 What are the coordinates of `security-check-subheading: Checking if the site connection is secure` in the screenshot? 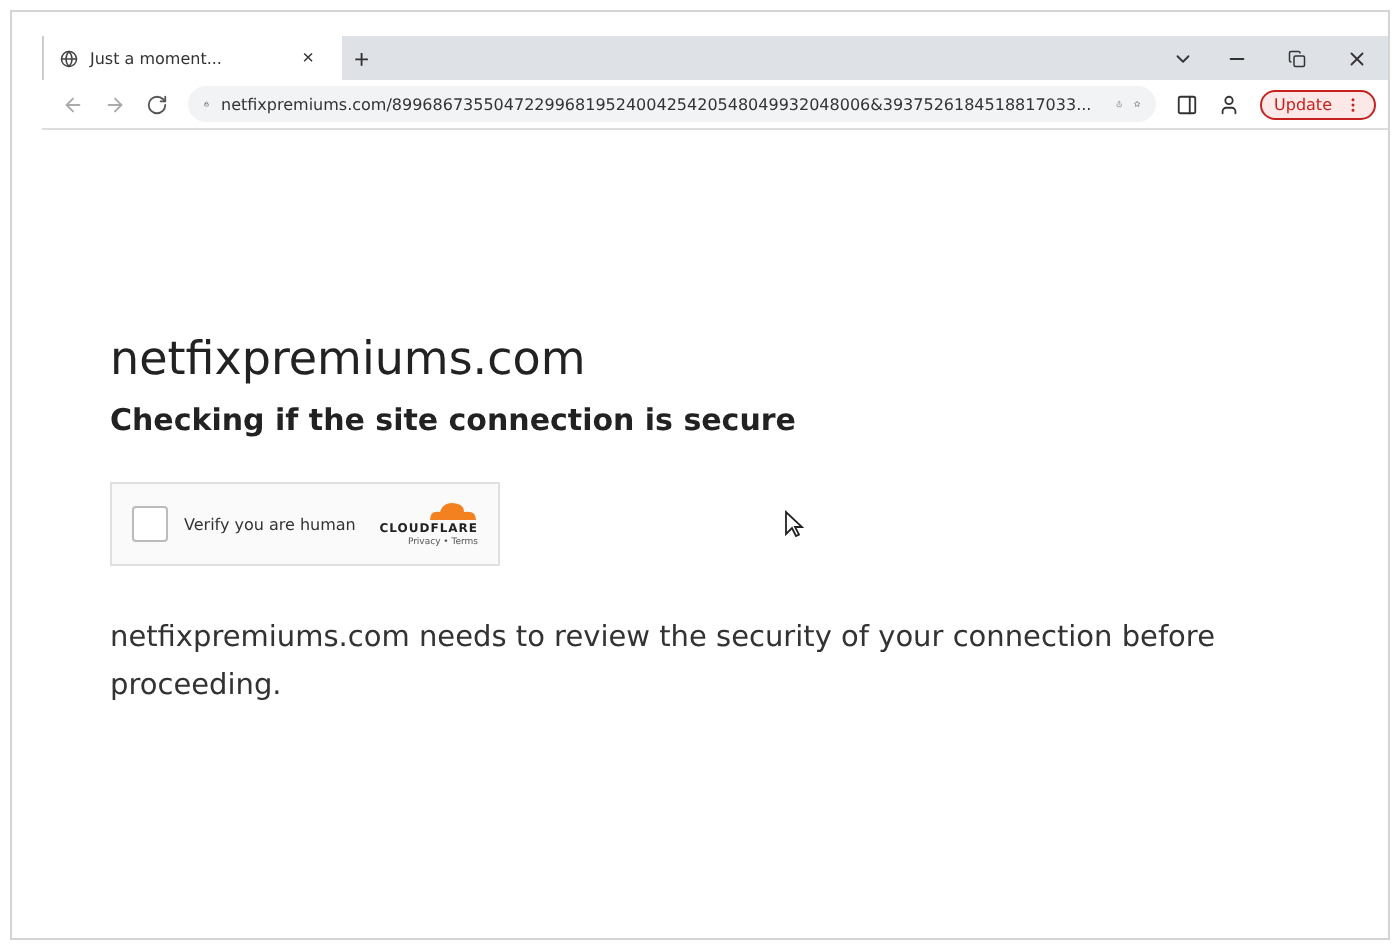 It's located at (454, 420).